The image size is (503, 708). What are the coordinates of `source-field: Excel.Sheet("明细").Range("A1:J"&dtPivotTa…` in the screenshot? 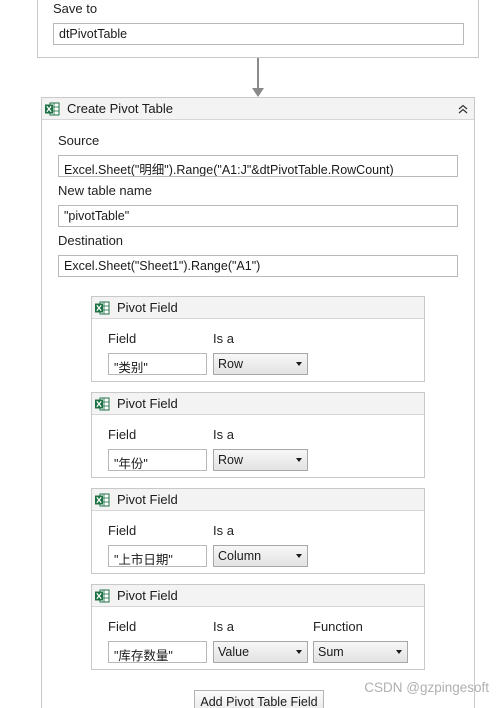 It's located at (258, 166).